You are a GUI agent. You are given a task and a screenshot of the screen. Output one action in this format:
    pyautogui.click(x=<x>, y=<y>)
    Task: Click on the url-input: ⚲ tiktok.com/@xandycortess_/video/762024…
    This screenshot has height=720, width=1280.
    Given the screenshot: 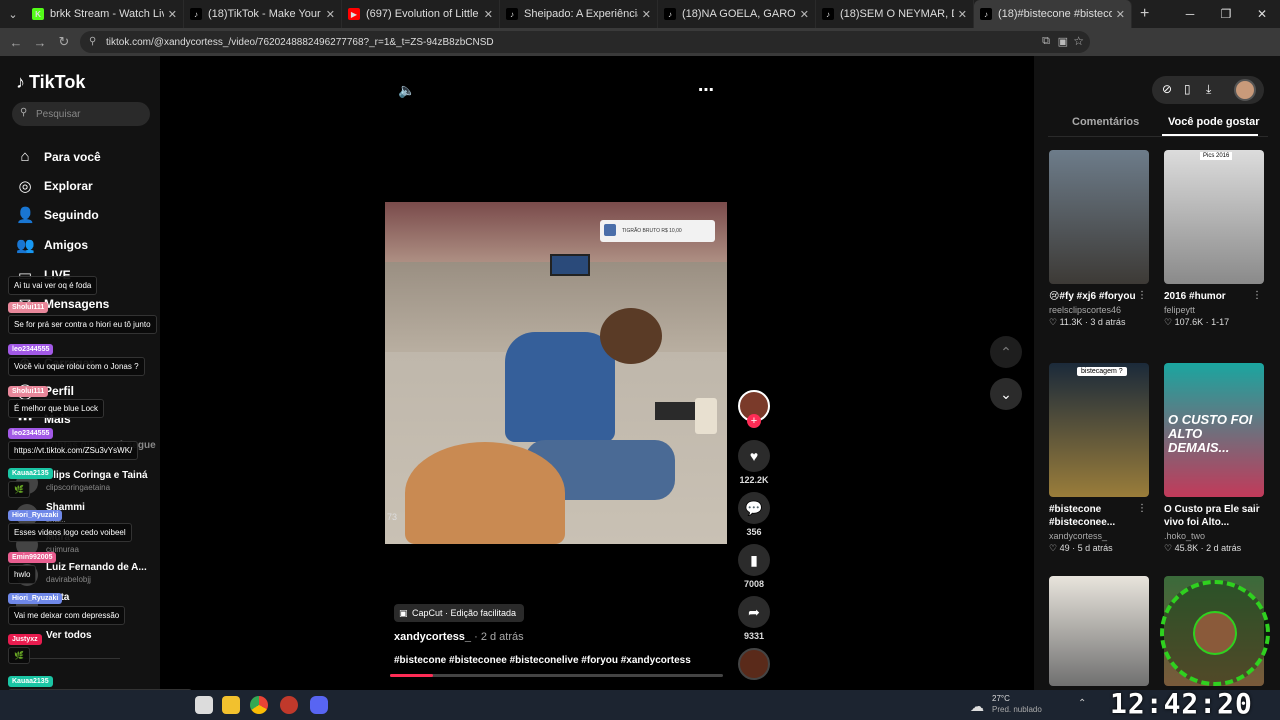 What is the action you would take?
    pyautogui.click(x=585, y=42)
    